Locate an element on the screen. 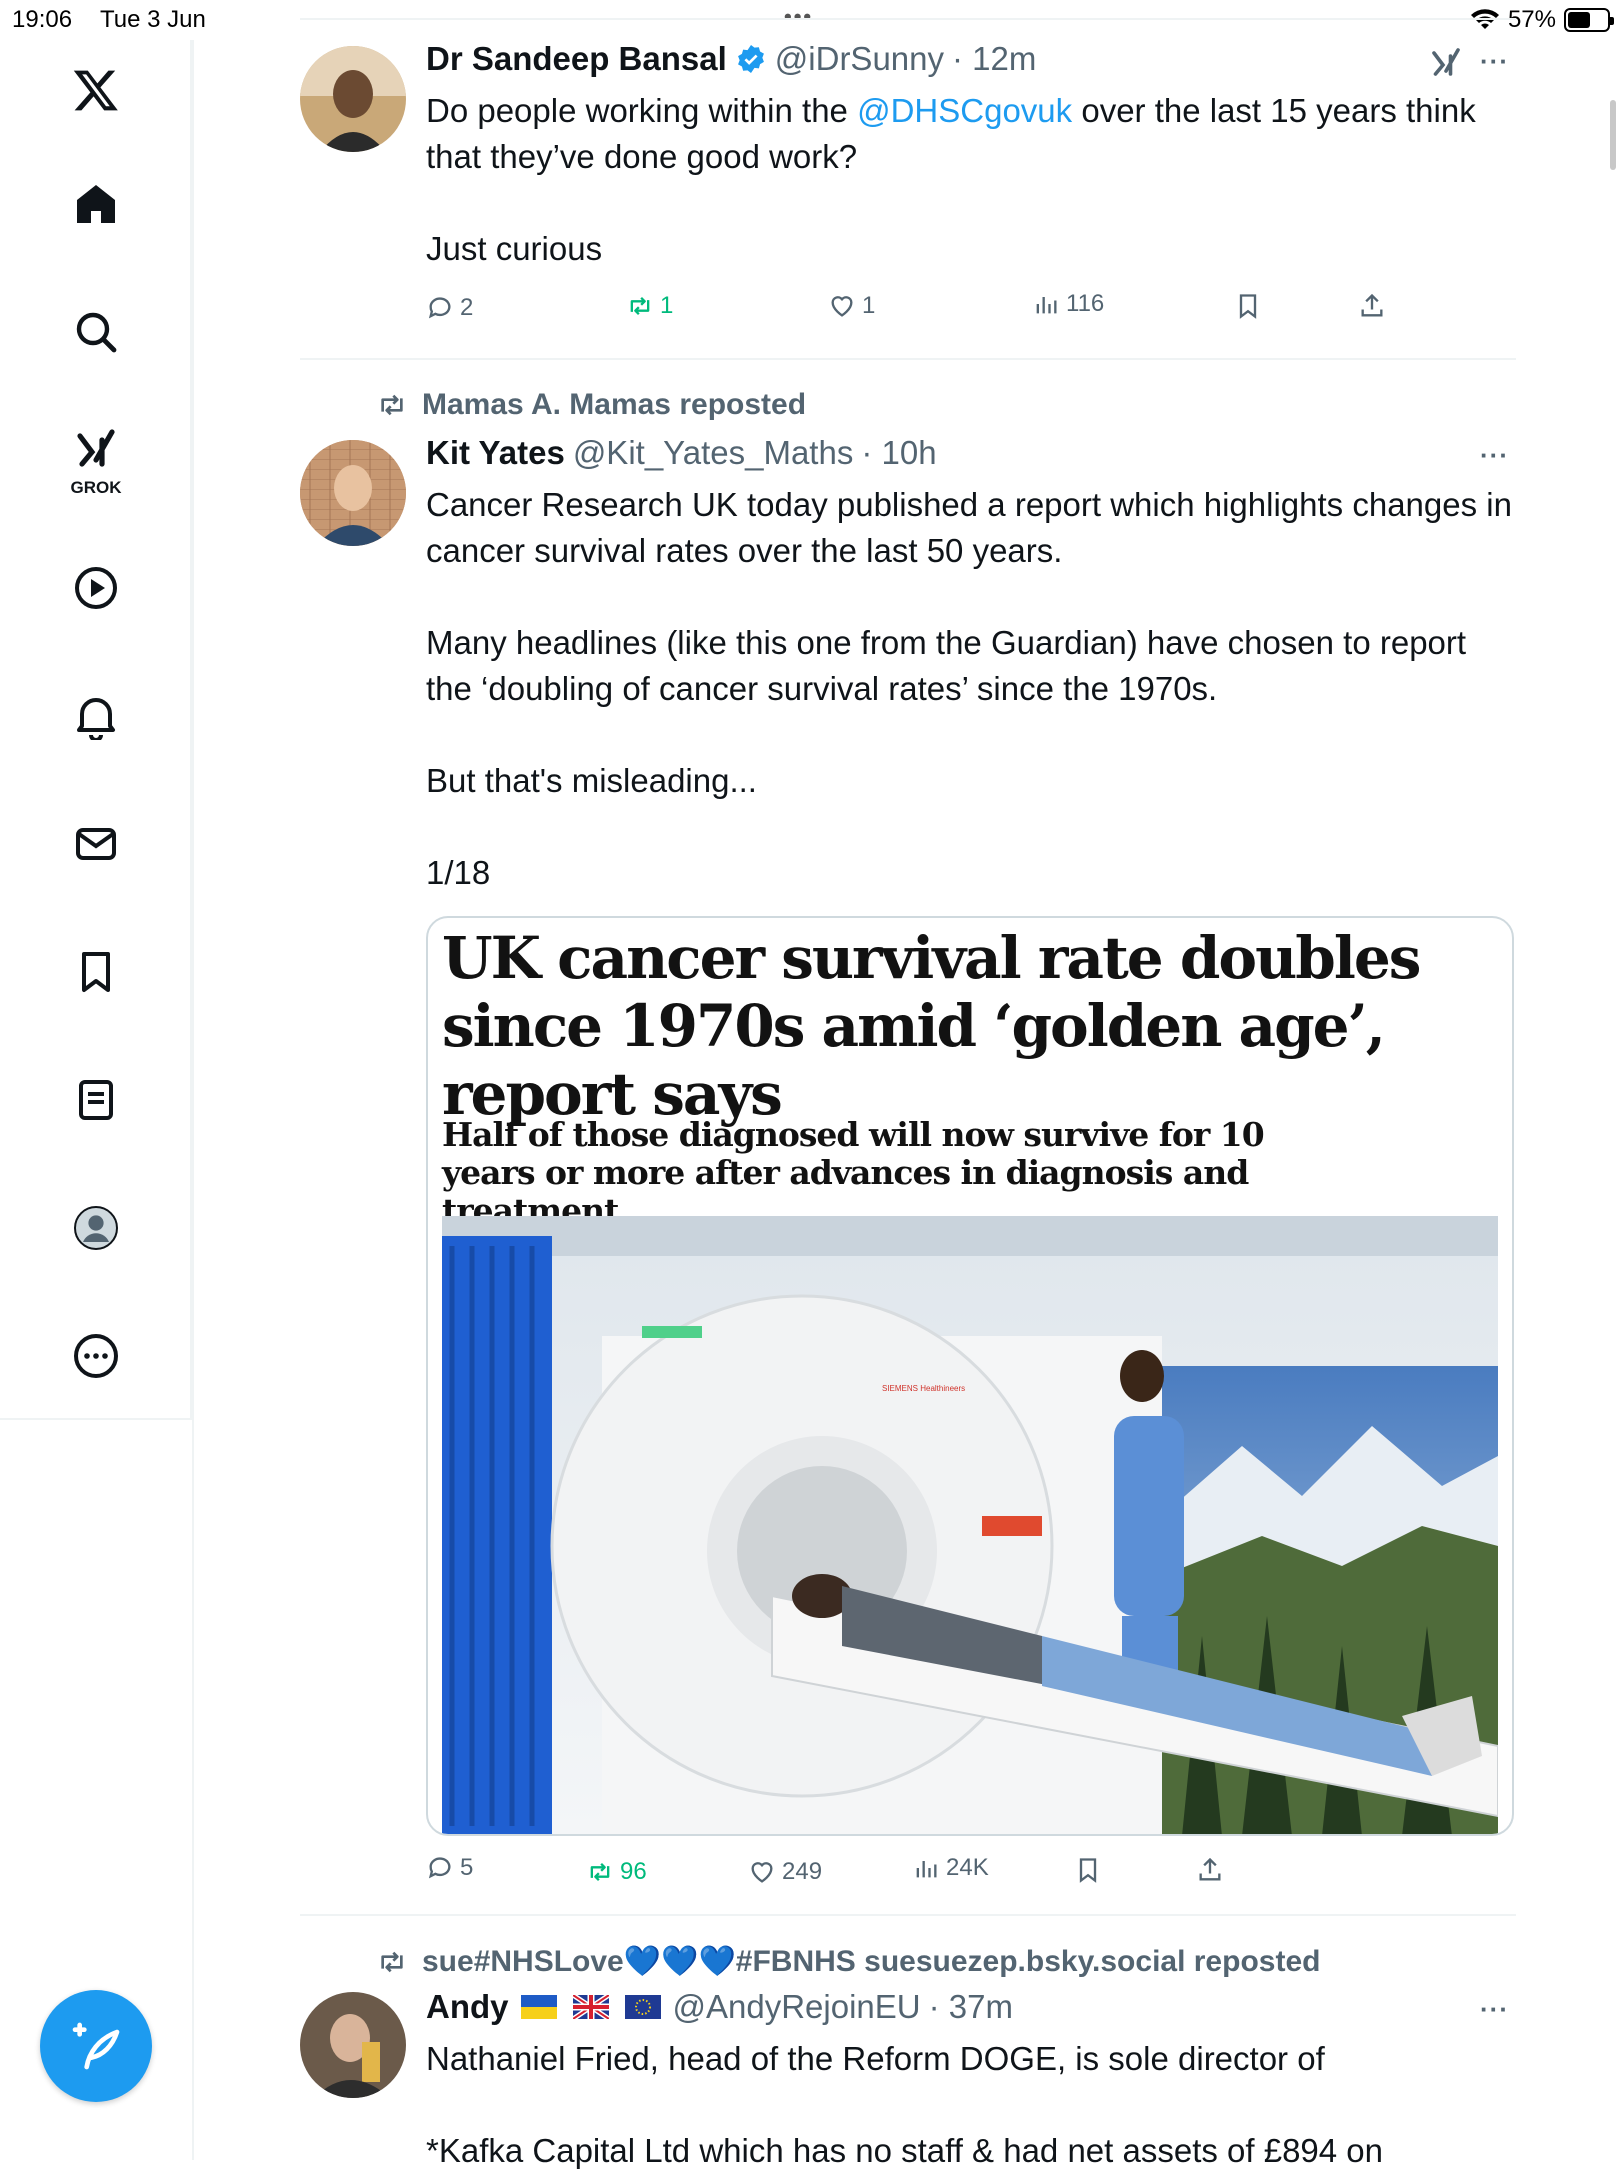 The image size is (1620, 2174). ukraine-flag-icon is located at coordinates (539, 2007).